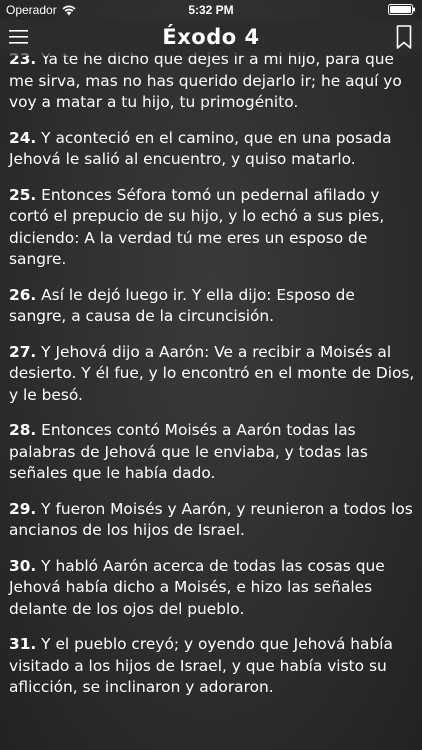 Image resolution: width=422 pixels, height=750 pixels. I want to click on chapter-title: Éxodo 4, so click(211, 37).